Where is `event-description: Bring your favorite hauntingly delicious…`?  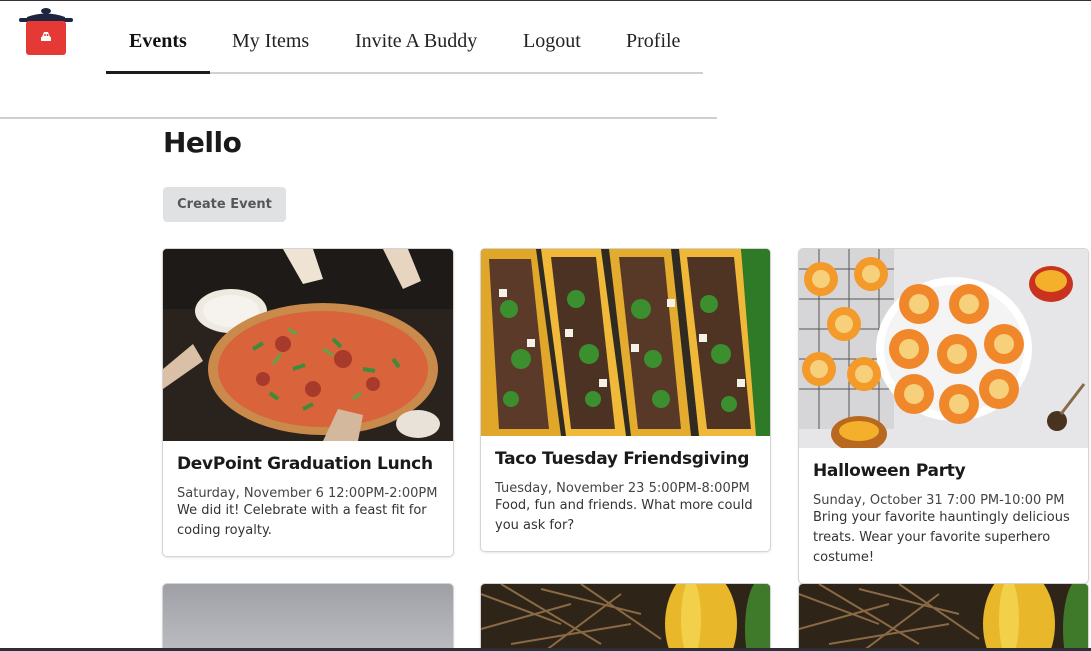
event-description: Bring your favorite hauntingly delicious… is located at coordinates (941, 537).